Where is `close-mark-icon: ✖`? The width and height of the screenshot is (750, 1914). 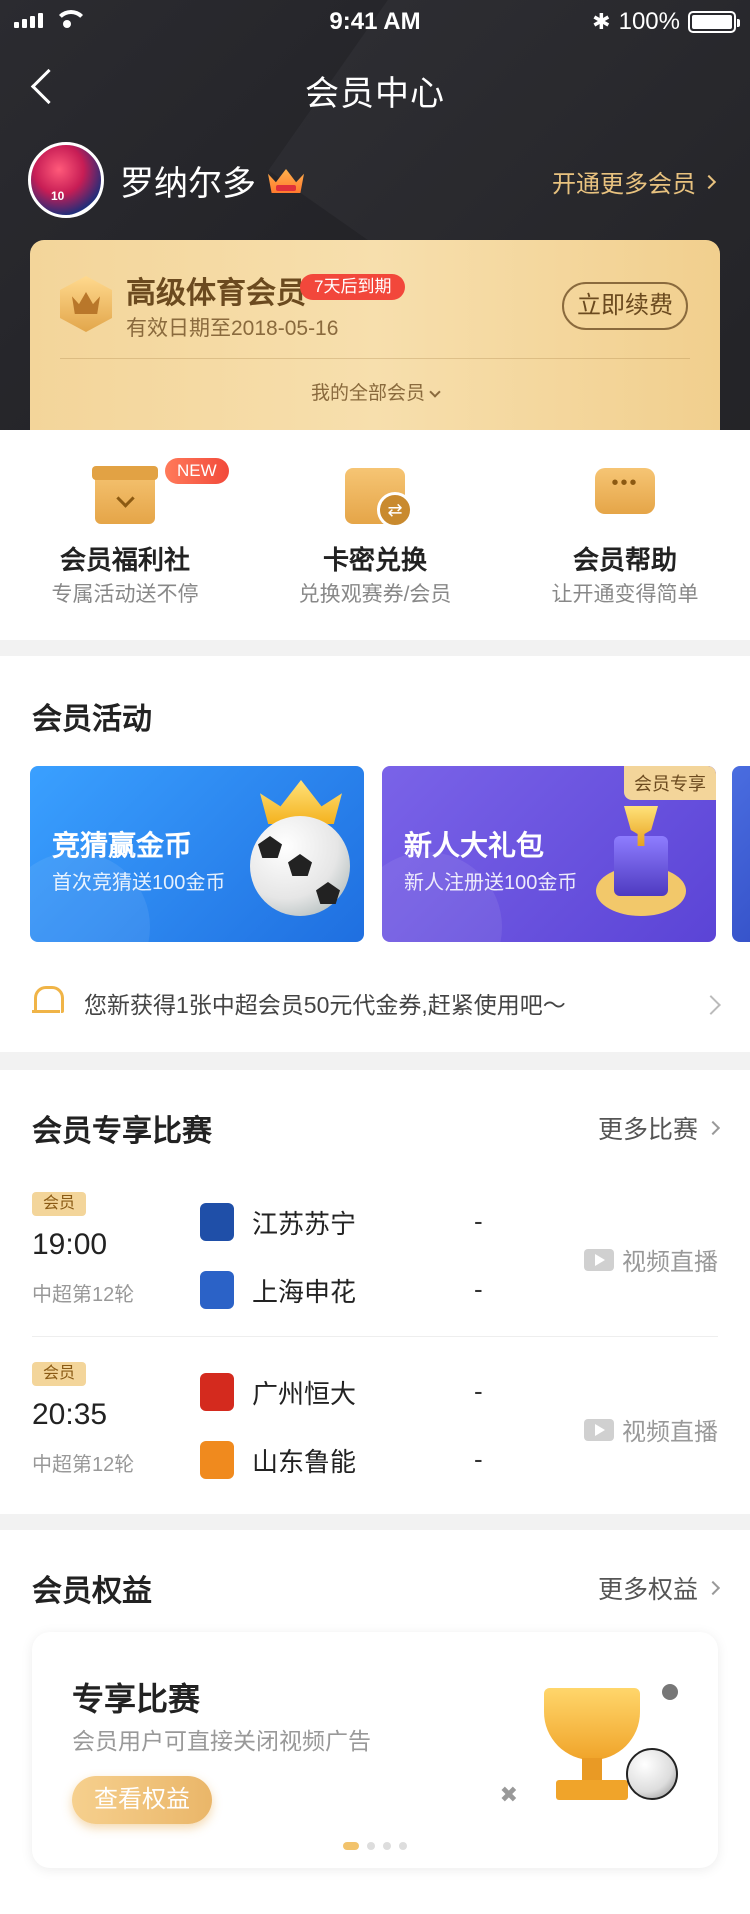
close-mark-icon: ✖ is located at coordinates (508, 1794).